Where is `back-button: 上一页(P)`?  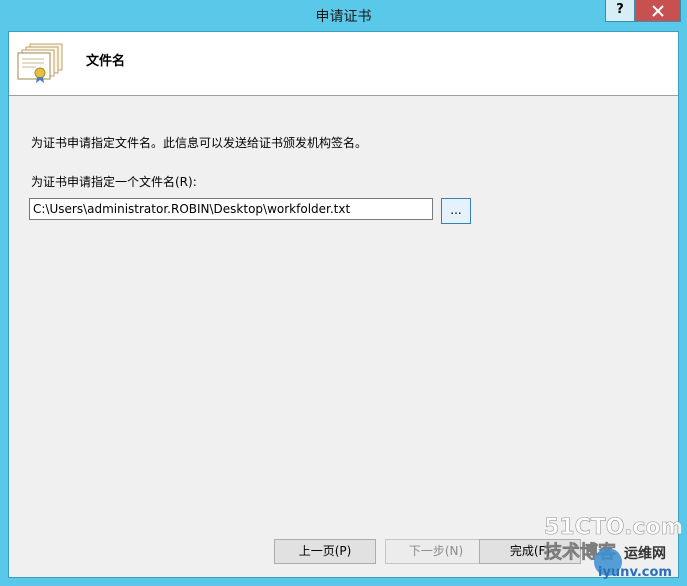 back-button: 上一页(P) is located at coordinates (325, 551).